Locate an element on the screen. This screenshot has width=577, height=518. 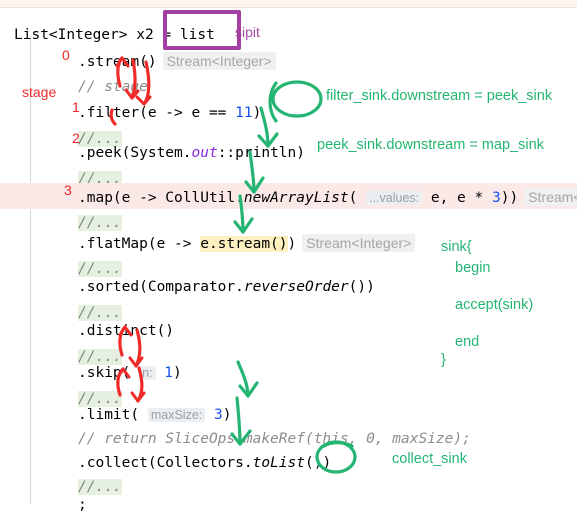
annotation-sink-accept: accept(sink) is located at coordinates (494, 305).